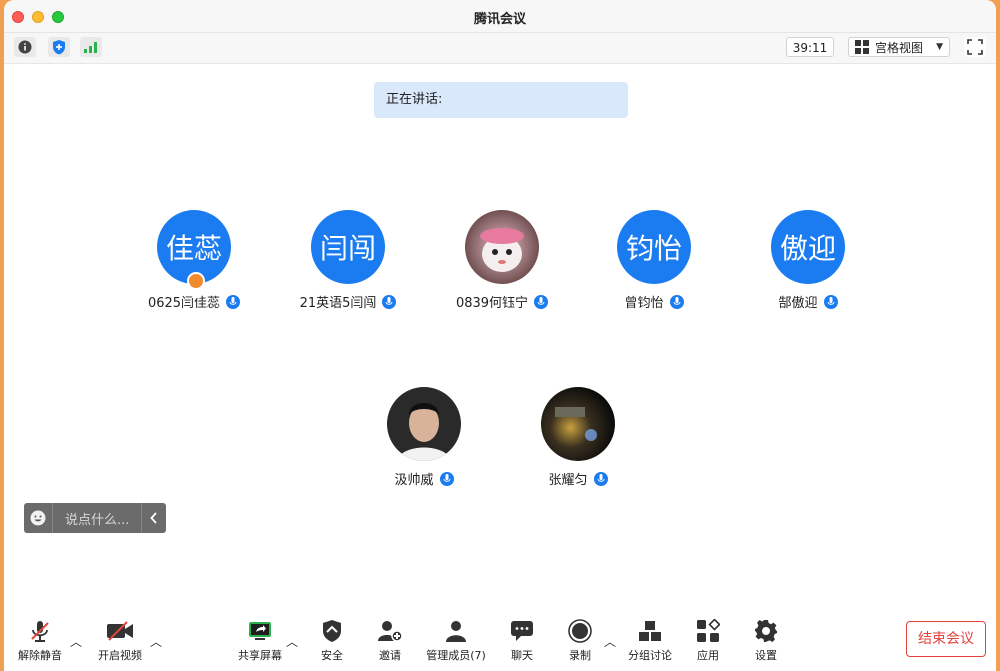  I want to click on breakout-label: 分组讨论, so click(650, 655).